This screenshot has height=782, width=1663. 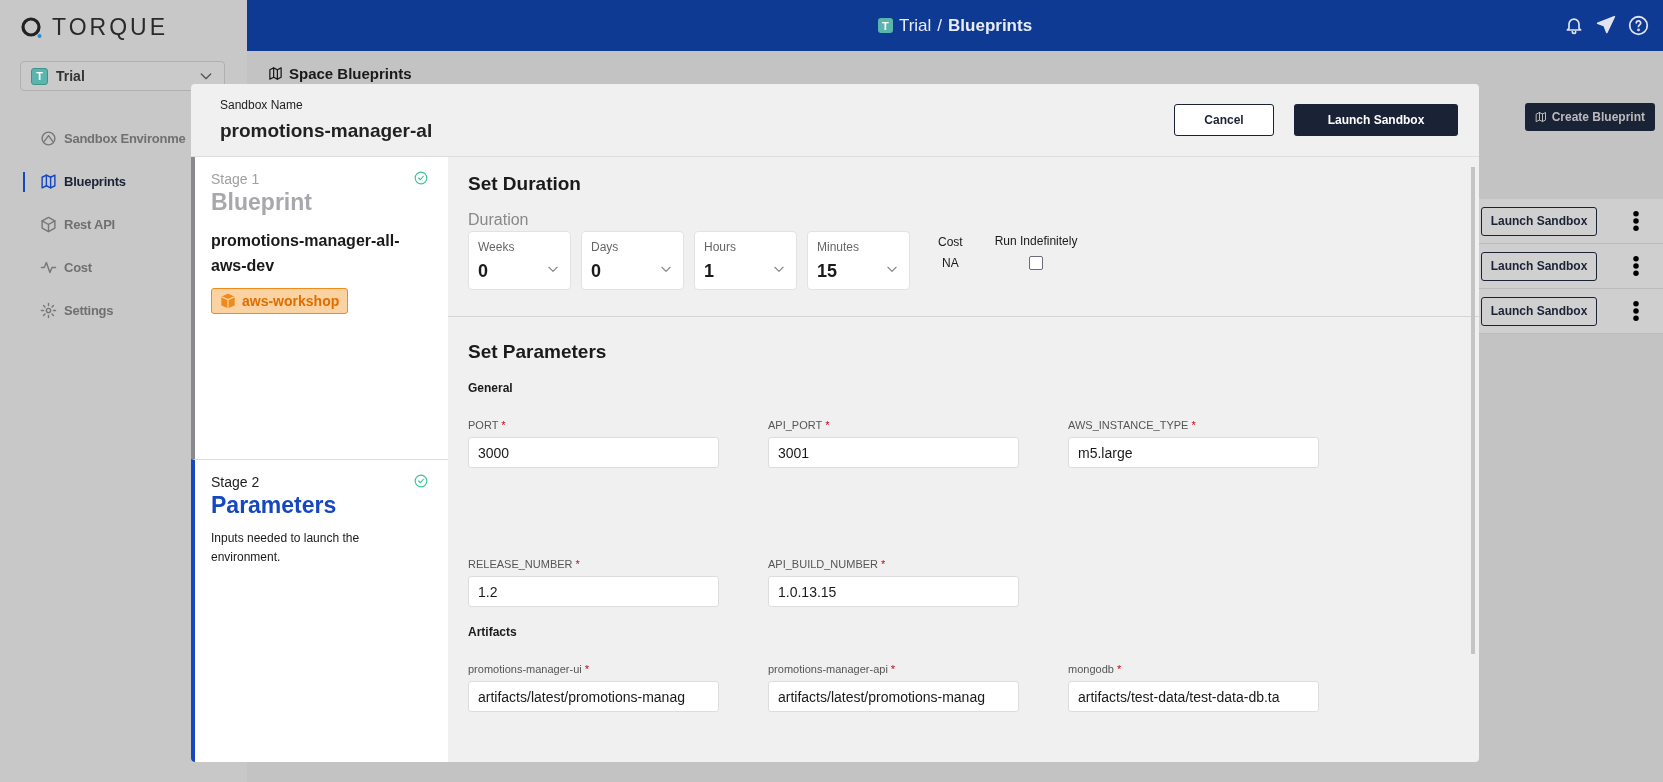 What do you see at coordinates (306, 253) in the screenshot?
I see `blueprint-name: promotions-manager-all-aws-dev` at bounding box center [306, 253].